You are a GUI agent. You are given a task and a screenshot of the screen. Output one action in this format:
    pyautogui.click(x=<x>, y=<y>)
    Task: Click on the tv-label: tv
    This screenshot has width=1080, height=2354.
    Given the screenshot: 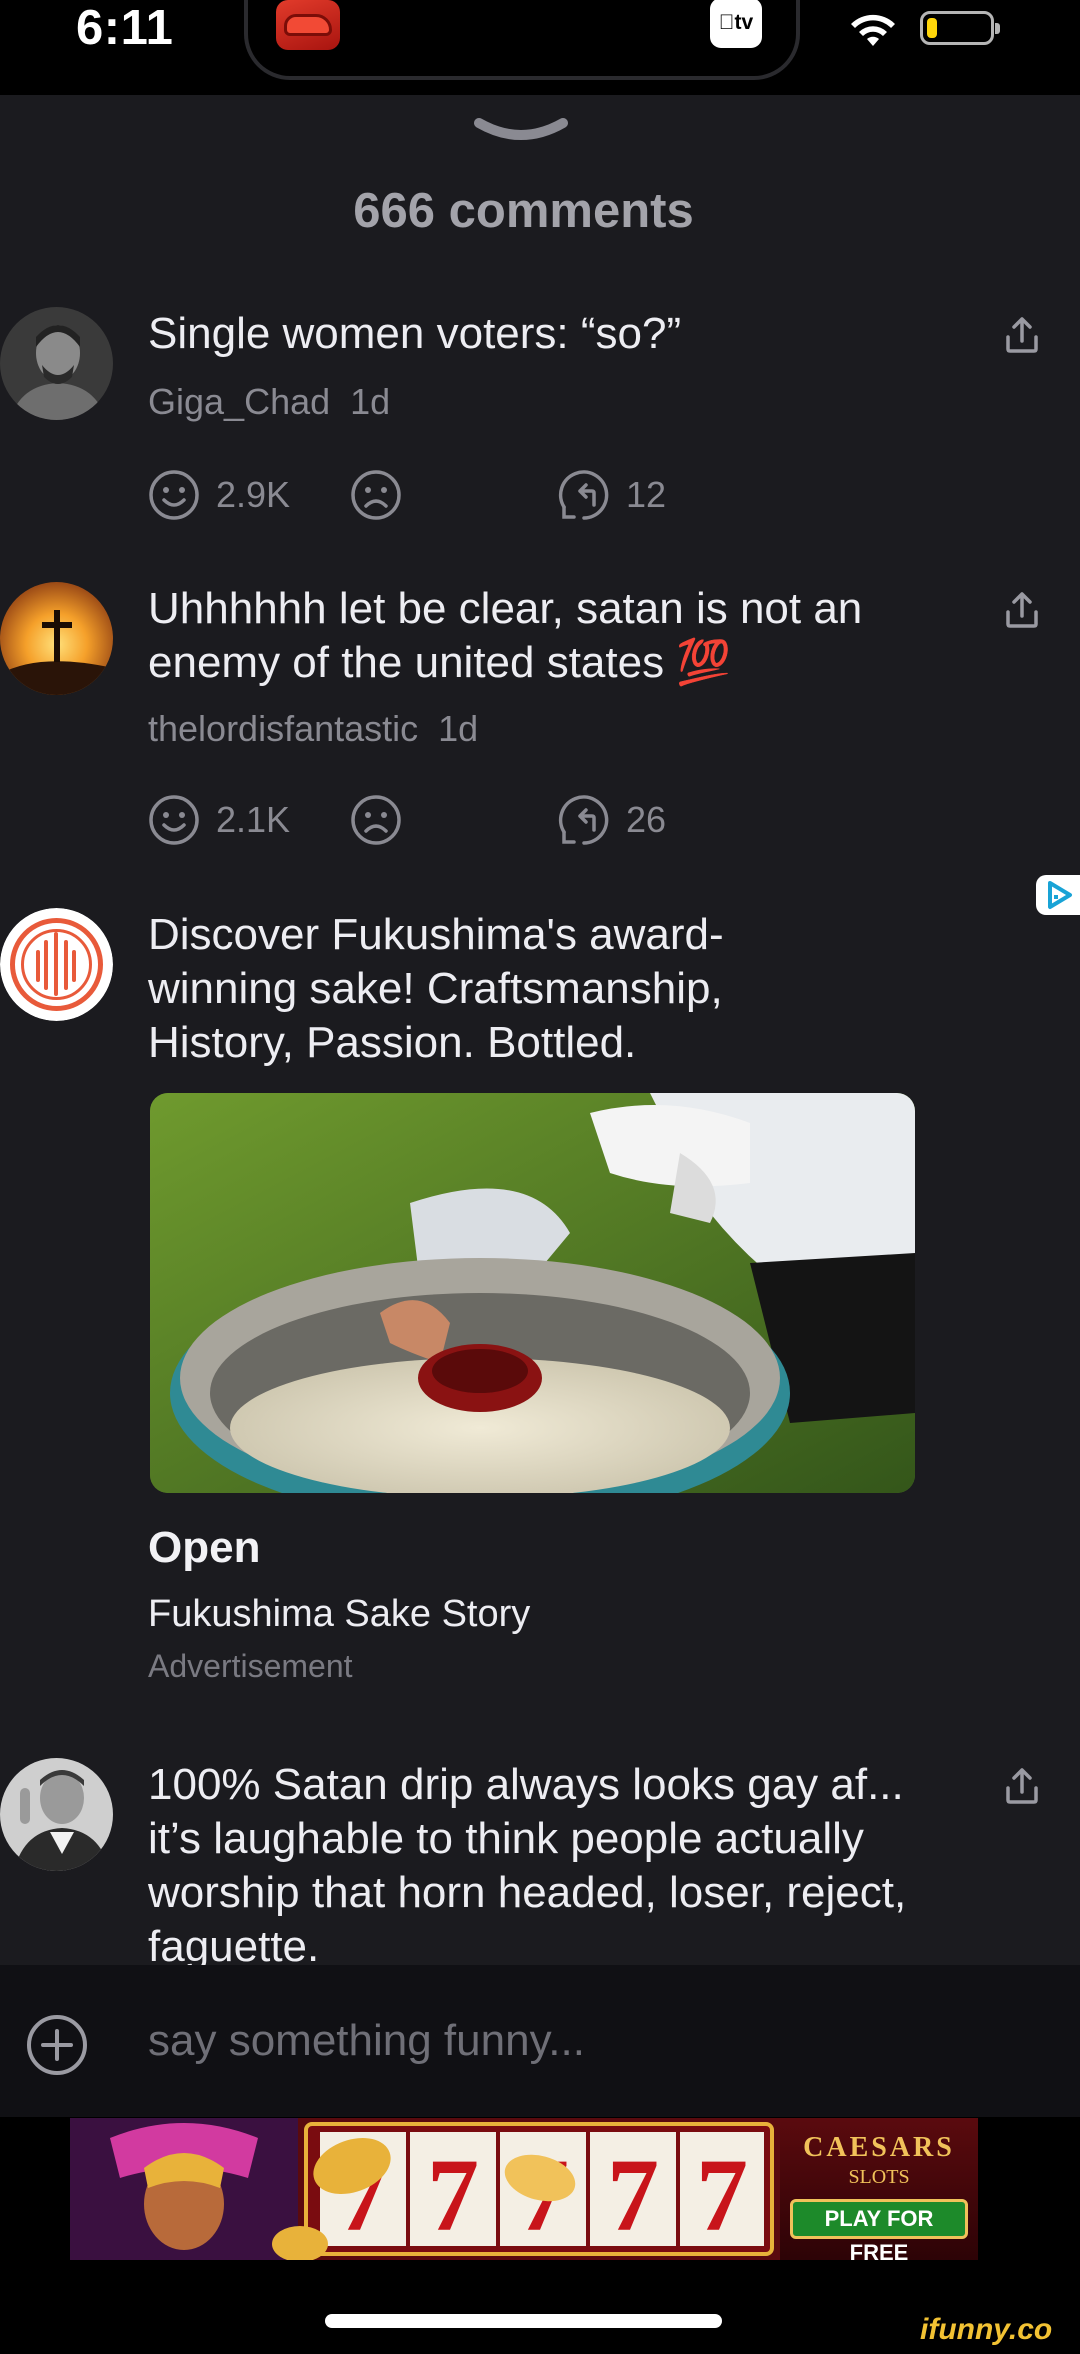 What is the action you would take?
    pyautogui.click(x=740, y=22)
    